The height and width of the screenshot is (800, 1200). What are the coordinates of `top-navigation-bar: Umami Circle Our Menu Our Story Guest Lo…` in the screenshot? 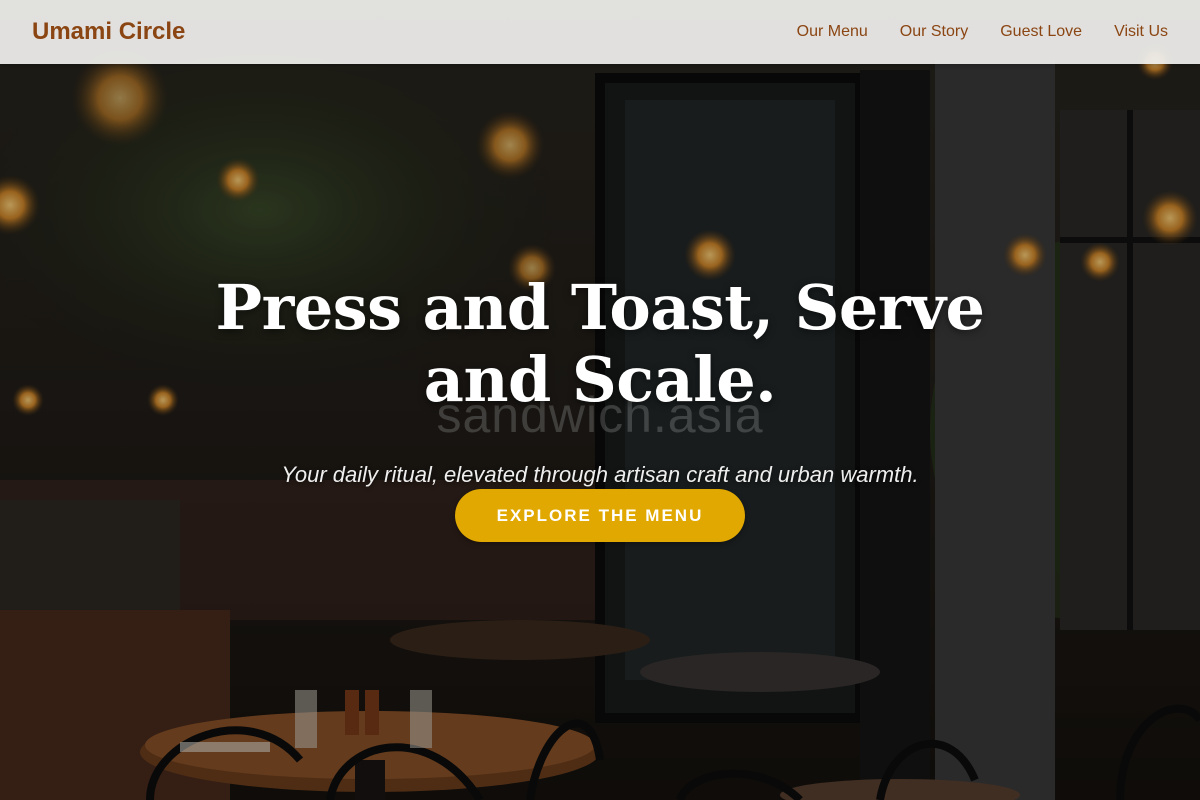 It's located at (600, 32).